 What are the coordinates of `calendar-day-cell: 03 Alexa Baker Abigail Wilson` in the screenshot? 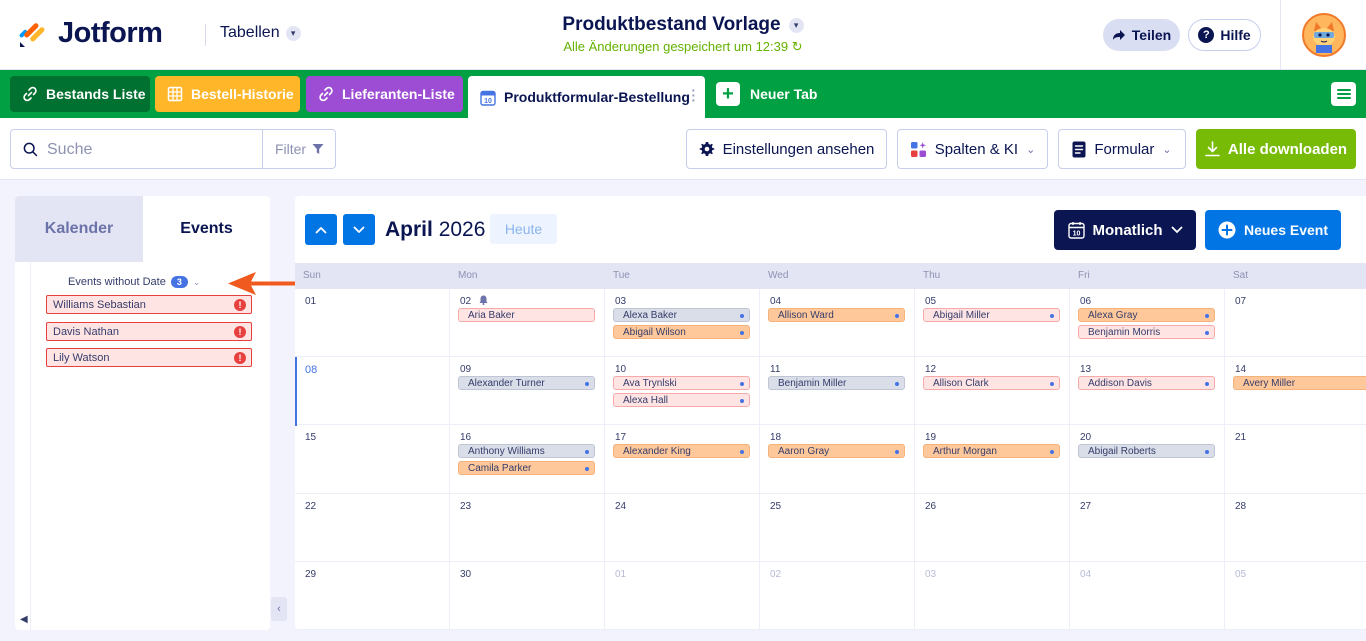 It's located at (682, 323).